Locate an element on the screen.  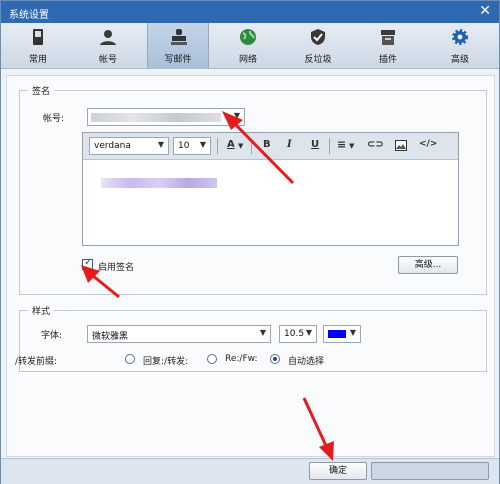
size-value: 10.5 is located at coordinates (294, 334).